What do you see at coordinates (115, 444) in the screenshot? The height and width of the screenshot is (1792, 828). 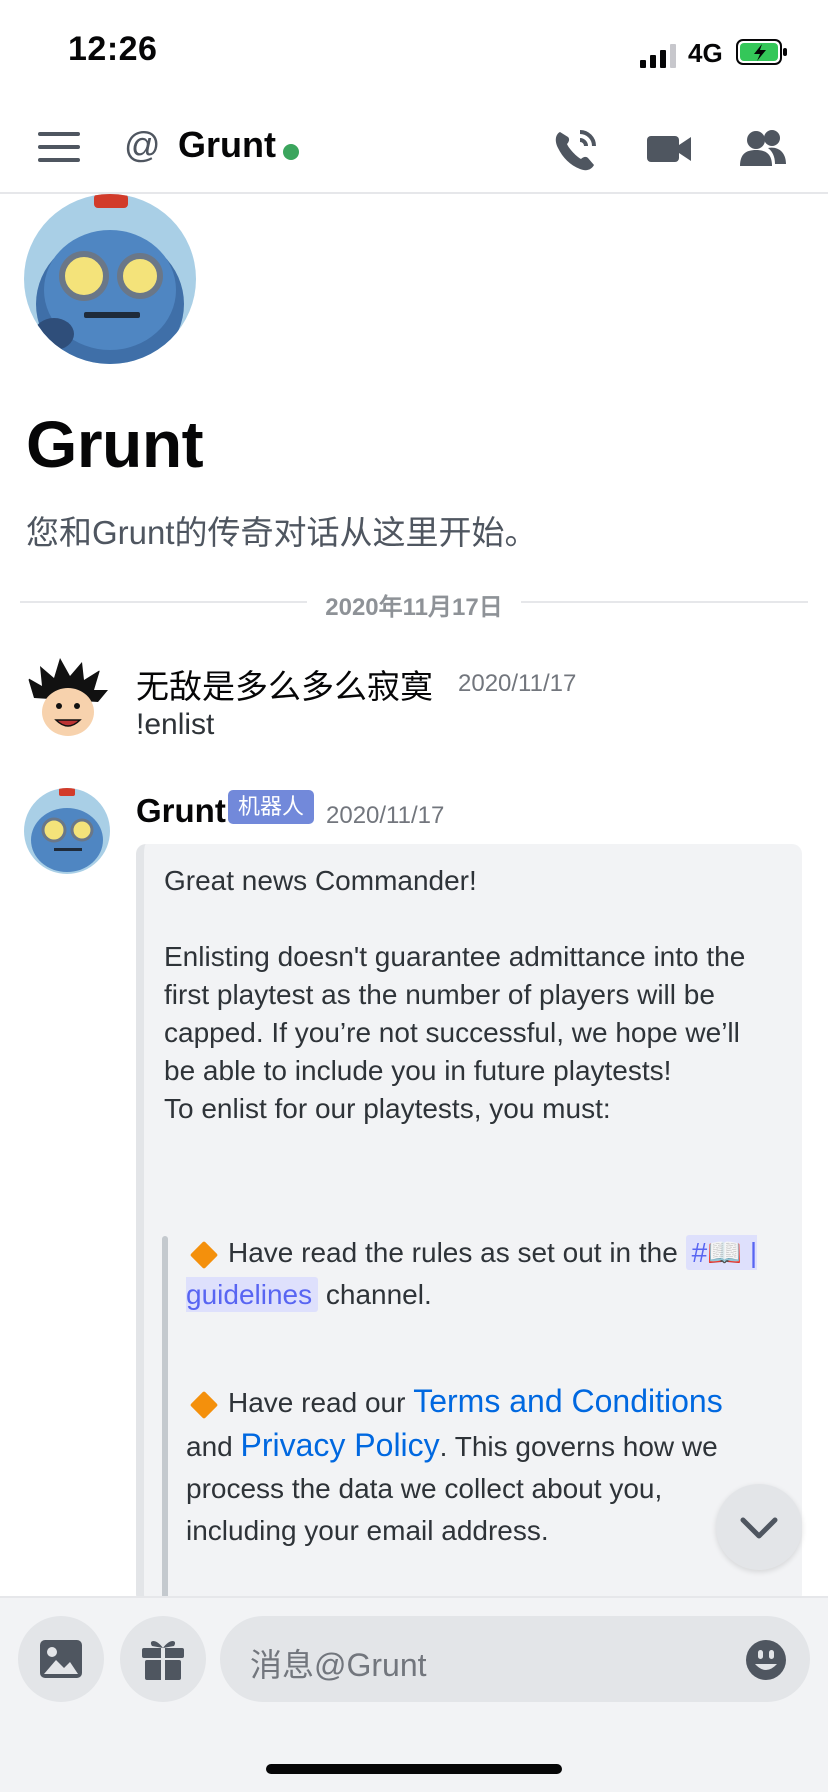 I see `profile-name: Grunt` at bounding box center [115, 444].